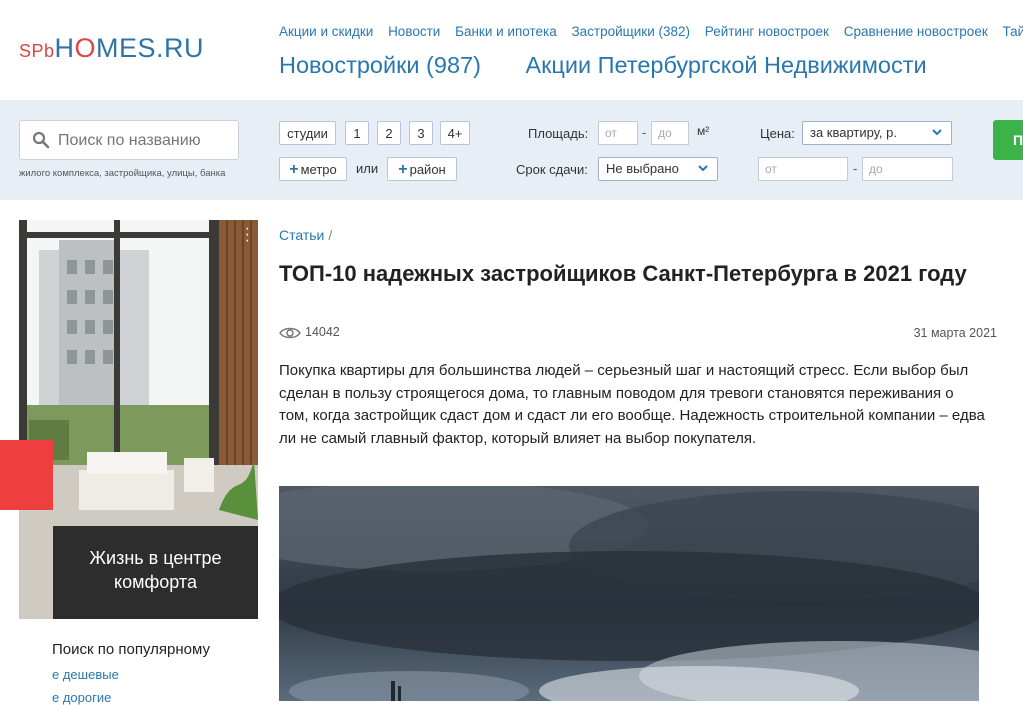 Image resolution: width=1023 pixels, height=705 pixels. What do you see at coordinates (422, 169) in the screenshot?
I see `district-button: +район` at bounding box center [422, 169].